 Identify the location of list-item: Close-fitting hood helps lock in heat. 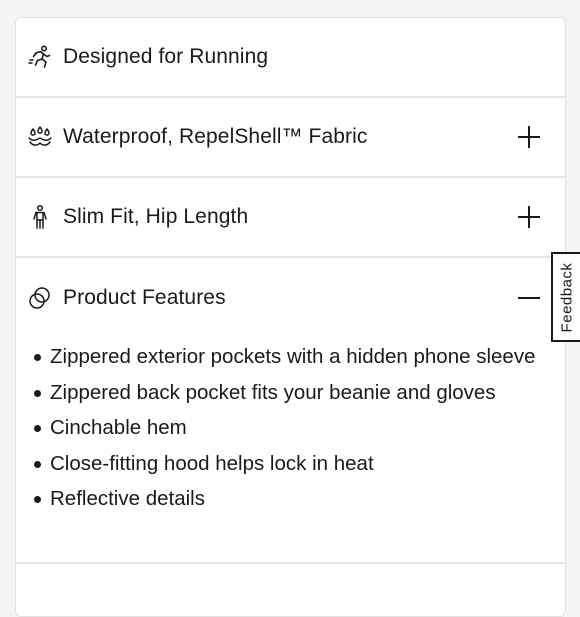
(288, 464).